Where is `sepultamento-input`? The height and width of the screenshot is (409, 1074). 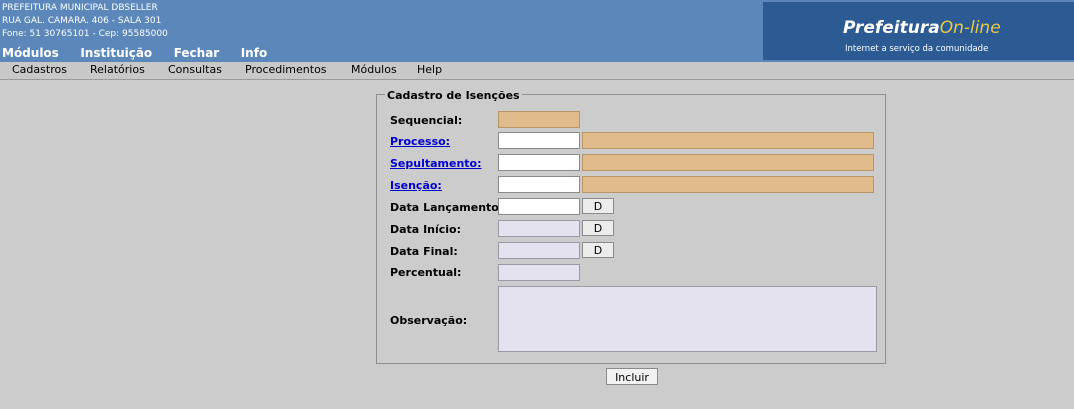
sepultamento-input is located at coordinates (539, 162).